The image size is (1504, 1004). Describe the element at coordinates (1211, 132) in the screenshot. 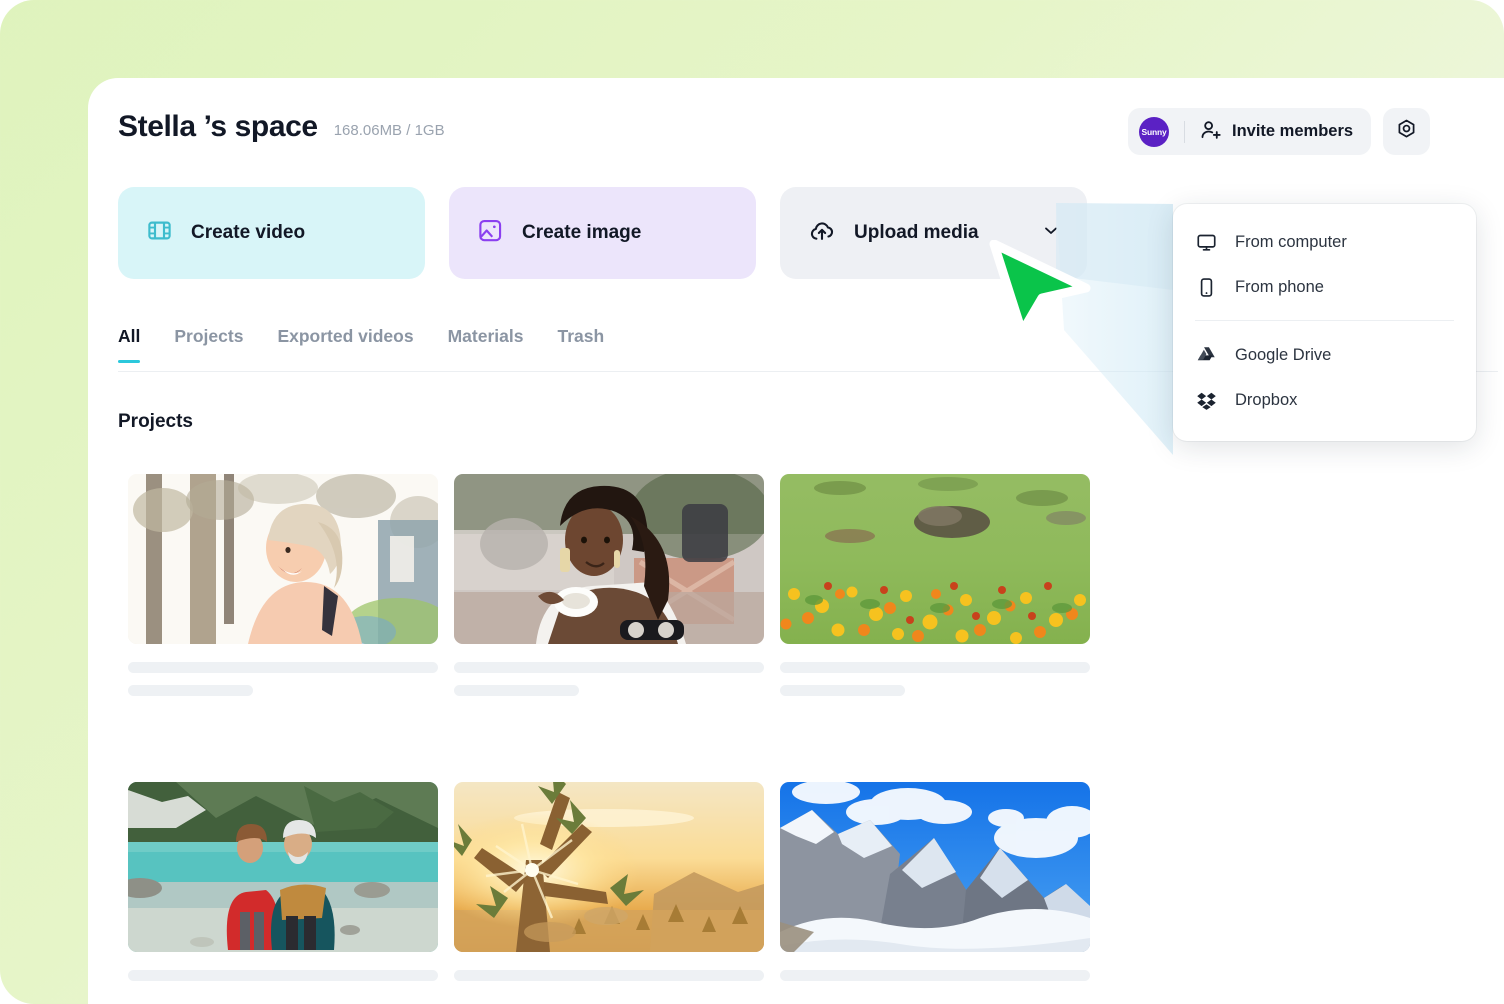

I see `add-person-icon` at that location.